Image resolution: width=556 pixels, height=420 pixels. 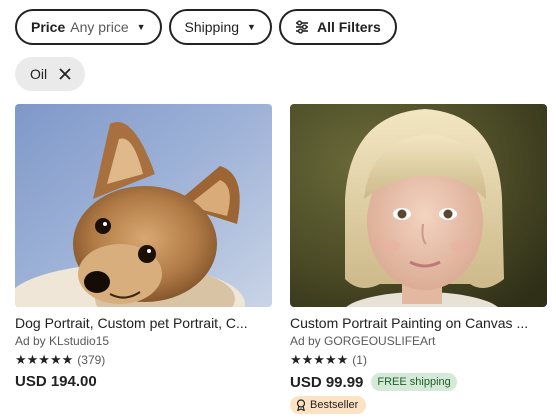 I want to click on price-filter-button: Price Any price ▼, so click(x=88, y=27).